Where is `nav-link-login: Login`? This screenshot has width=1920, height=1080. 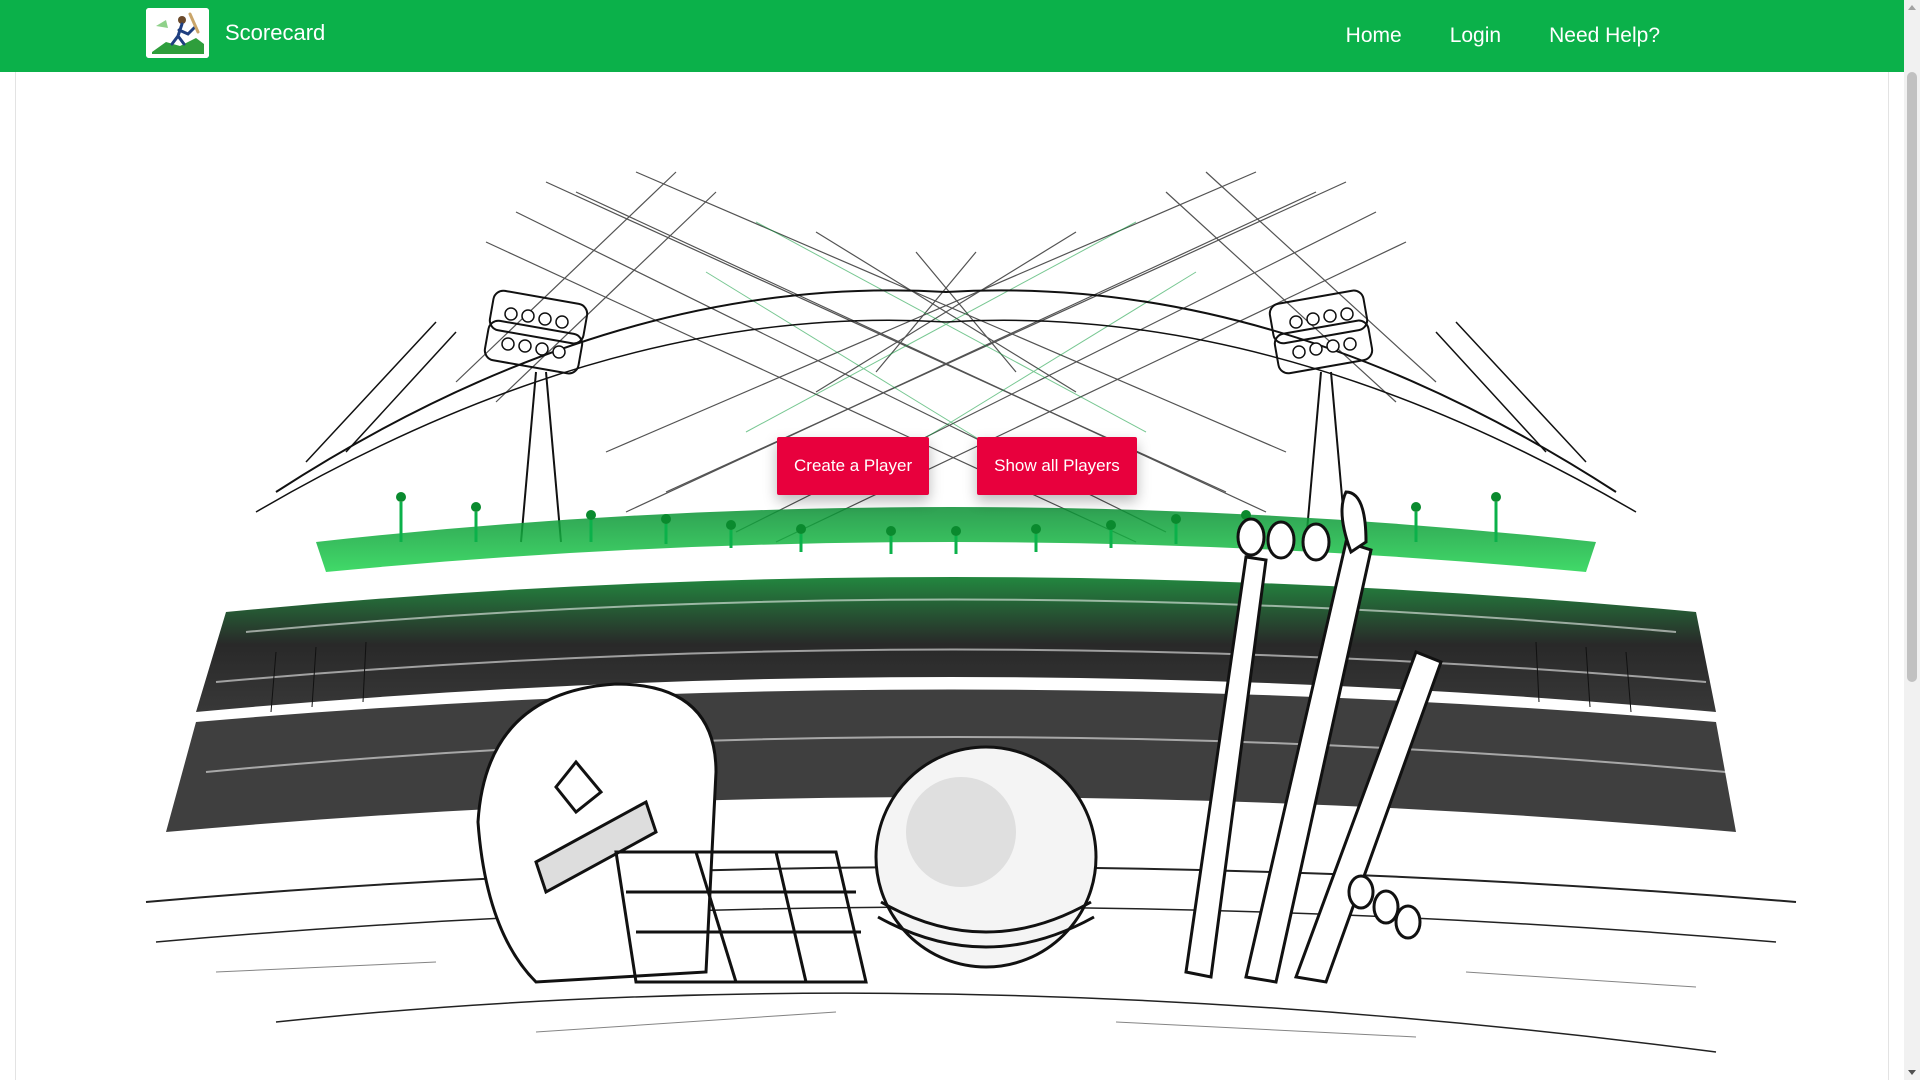 nav-link-login: Login is located at coordinates (1475, 36).